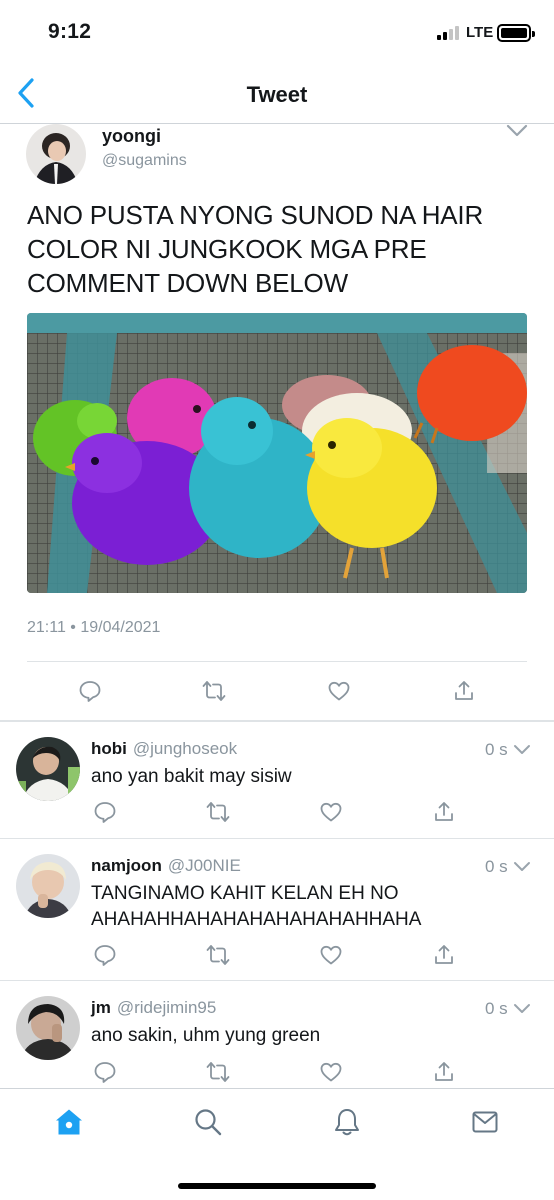 This screenshot has width=554, height=1200. I want to click on tab-messages, so click(485, 1122).